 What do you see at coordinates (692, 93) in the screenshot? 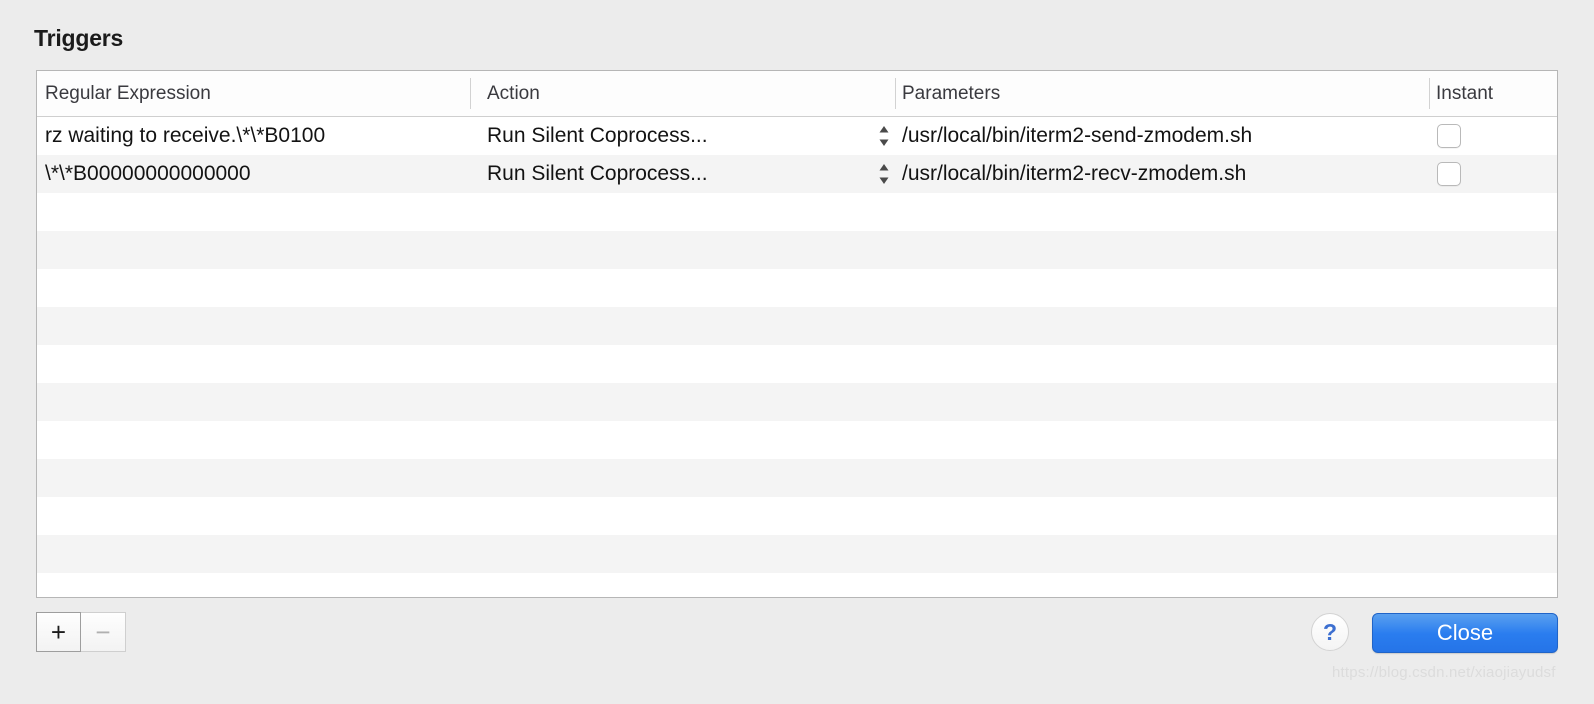
I see `column-header-action: Action` at bounding box center [692, 93].